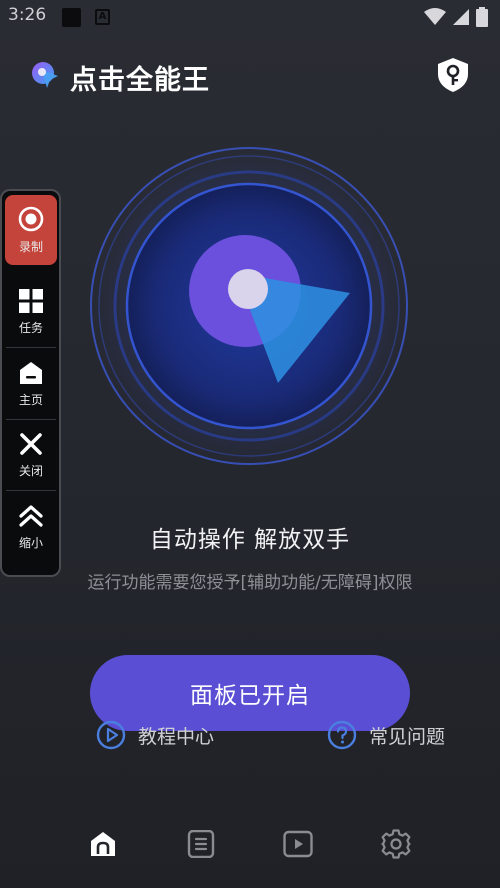 The image size is (500, 888). I want to click on side-item-close: 关闭, so click(31, 455).